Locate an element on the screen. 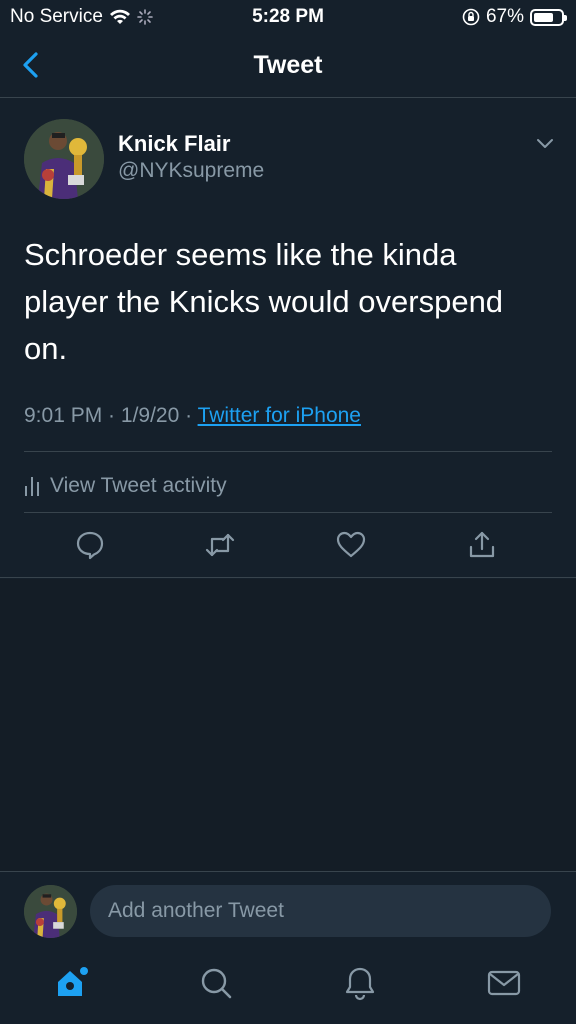  view-activity-button: View Tweet activity is located at coordinates (125, 486).